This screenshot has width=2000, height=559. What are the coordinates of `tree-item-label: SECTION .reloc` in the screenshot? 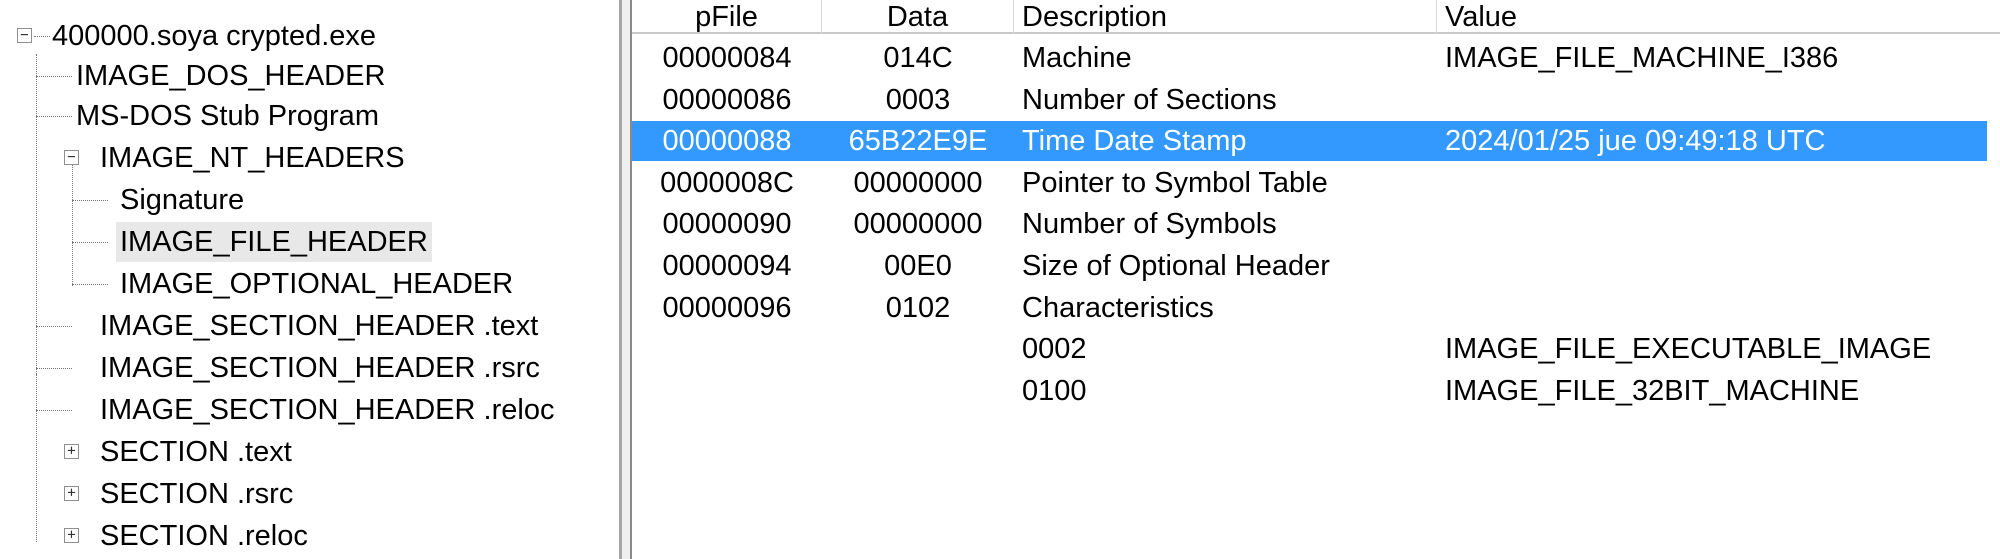 It's located at (204, 536).